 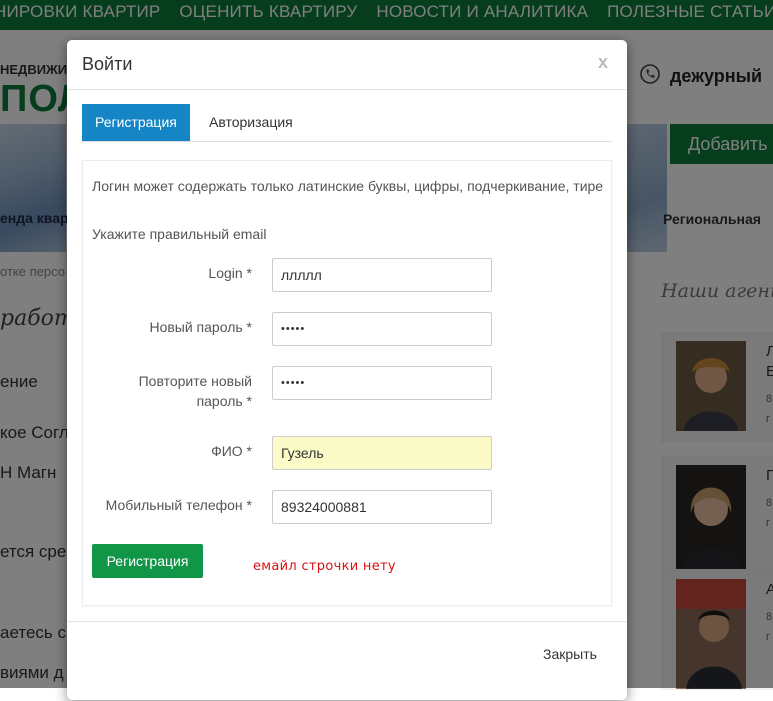 I want to click on new-password-label: Новый пароль *, so click(x=200, y=327).